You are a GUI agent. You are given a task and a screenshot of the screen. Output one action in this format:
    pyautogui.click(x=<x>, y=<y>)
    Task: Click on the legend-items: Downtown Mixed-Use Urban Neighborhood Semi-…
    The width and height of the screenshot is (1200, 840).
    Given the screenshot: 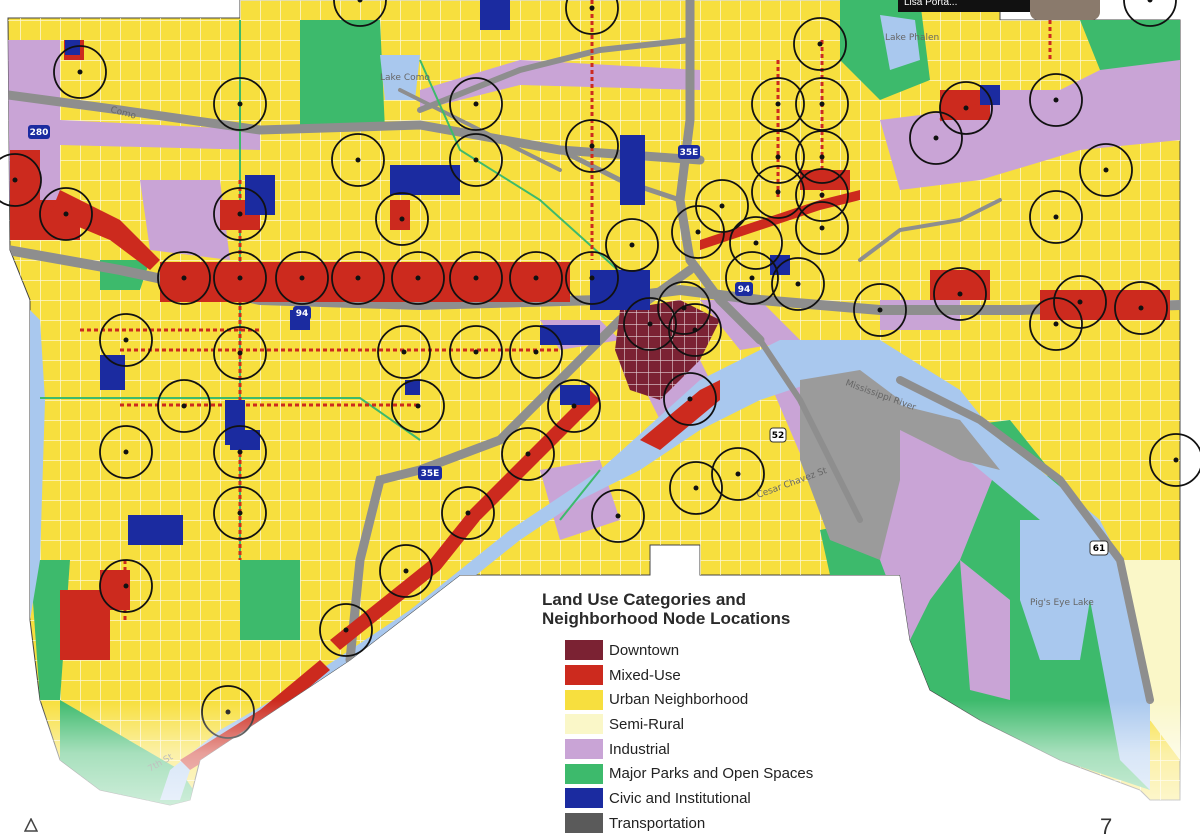 What is the action you would take?
    pyautogui.click(x=712, y=737)
    